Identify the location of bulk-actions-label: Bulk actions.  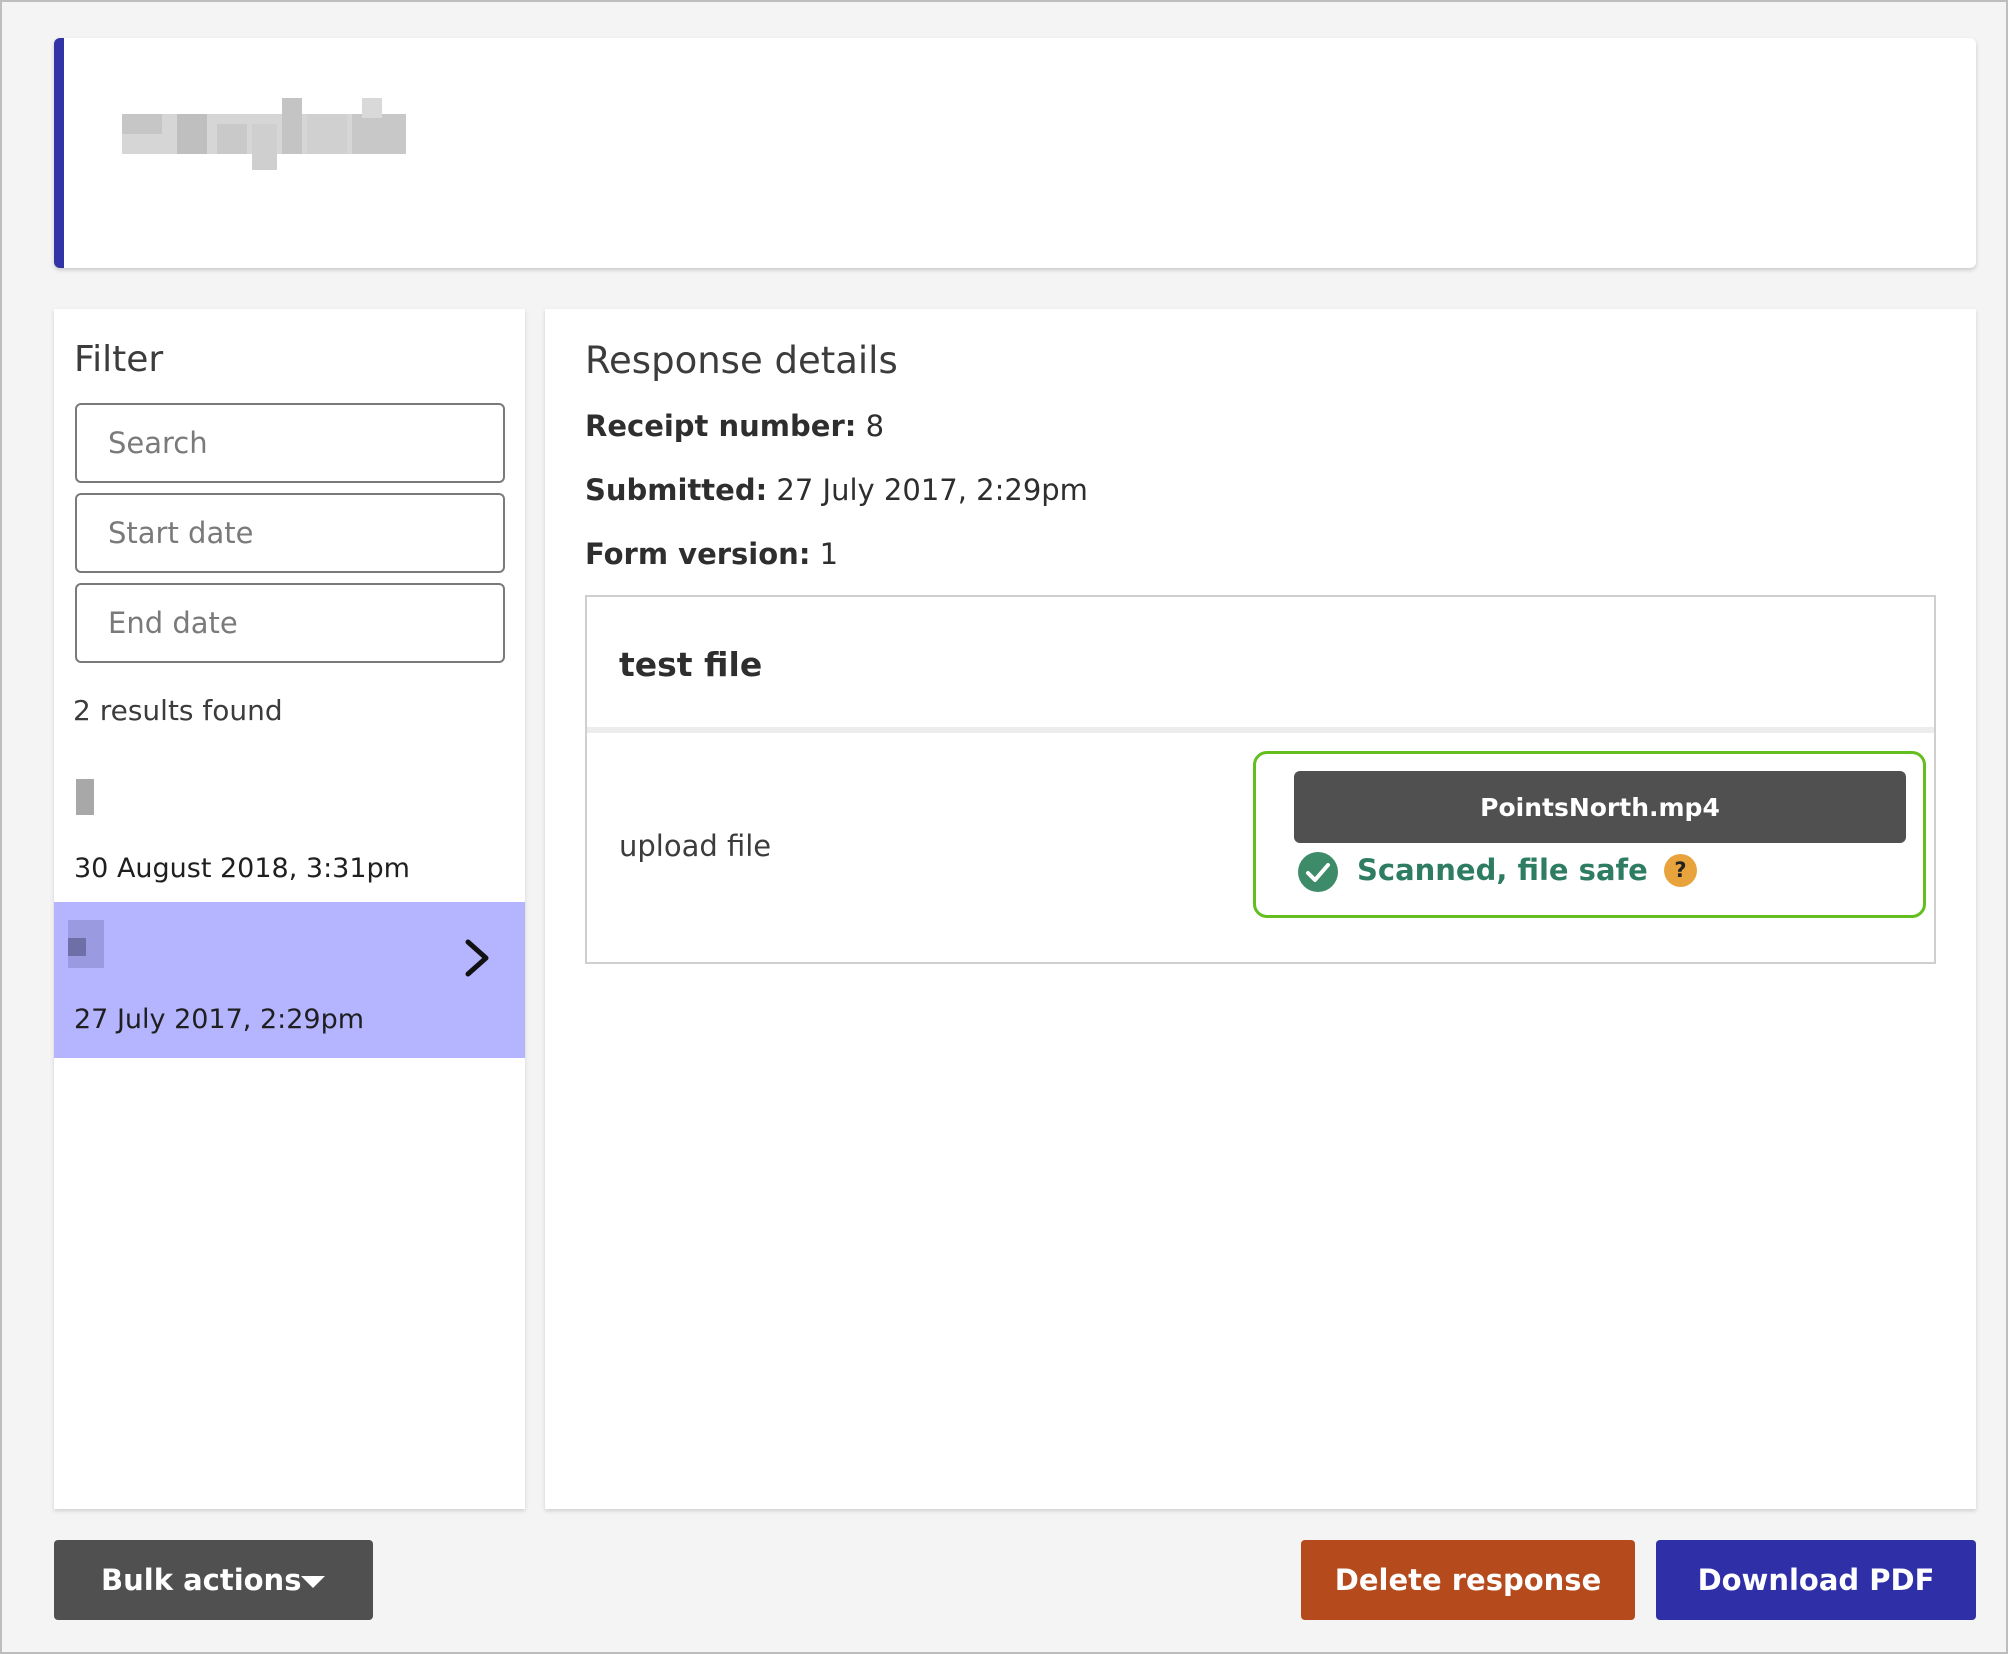
(201, 1580).